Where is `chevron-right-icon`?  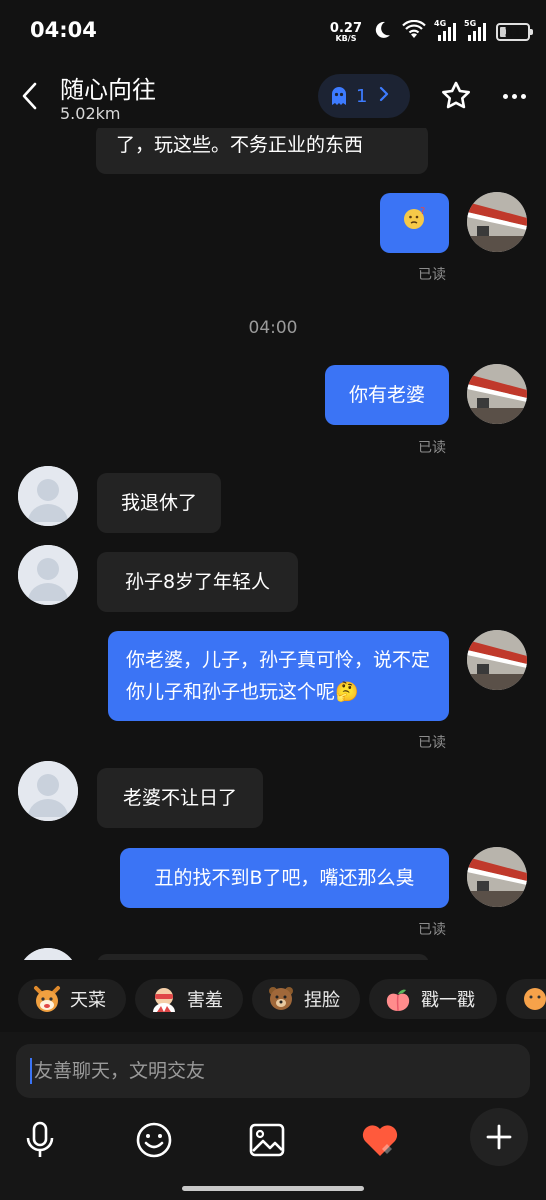 chevron-right-icon is located at coordinates (384, 96).